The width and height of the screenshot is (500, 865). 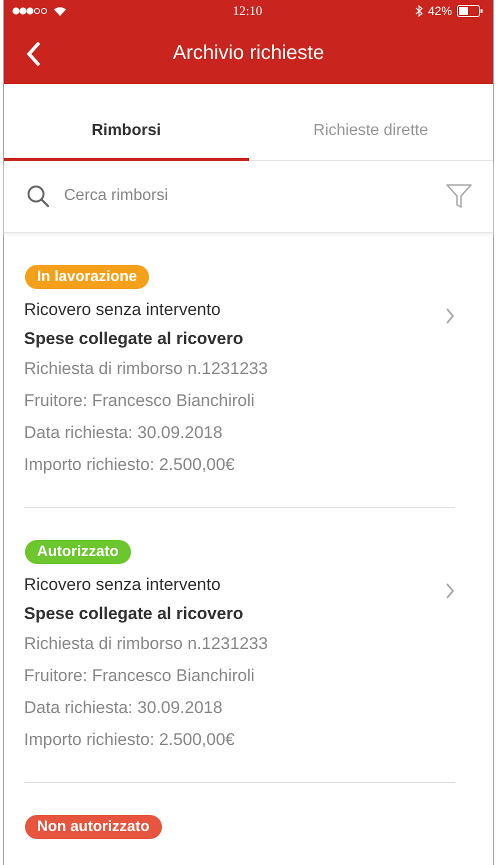 I want to click on bluetooth-icon, so click(x=418, y=11).